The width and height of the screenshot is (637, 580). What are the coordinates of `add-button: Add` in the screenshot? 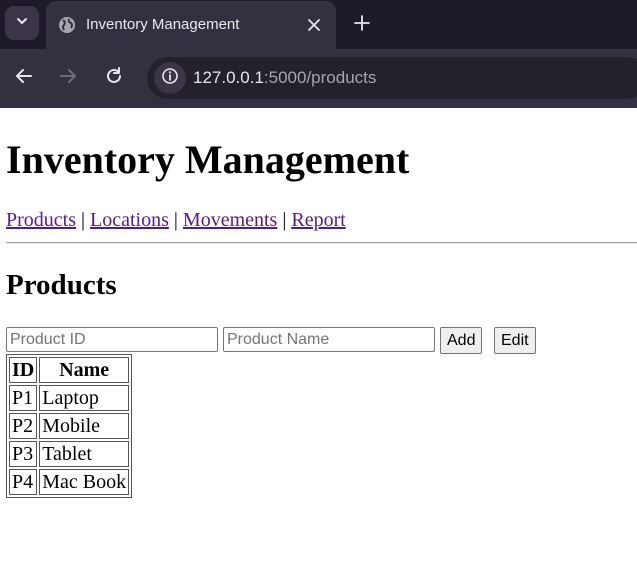 It's located at (461, 340).